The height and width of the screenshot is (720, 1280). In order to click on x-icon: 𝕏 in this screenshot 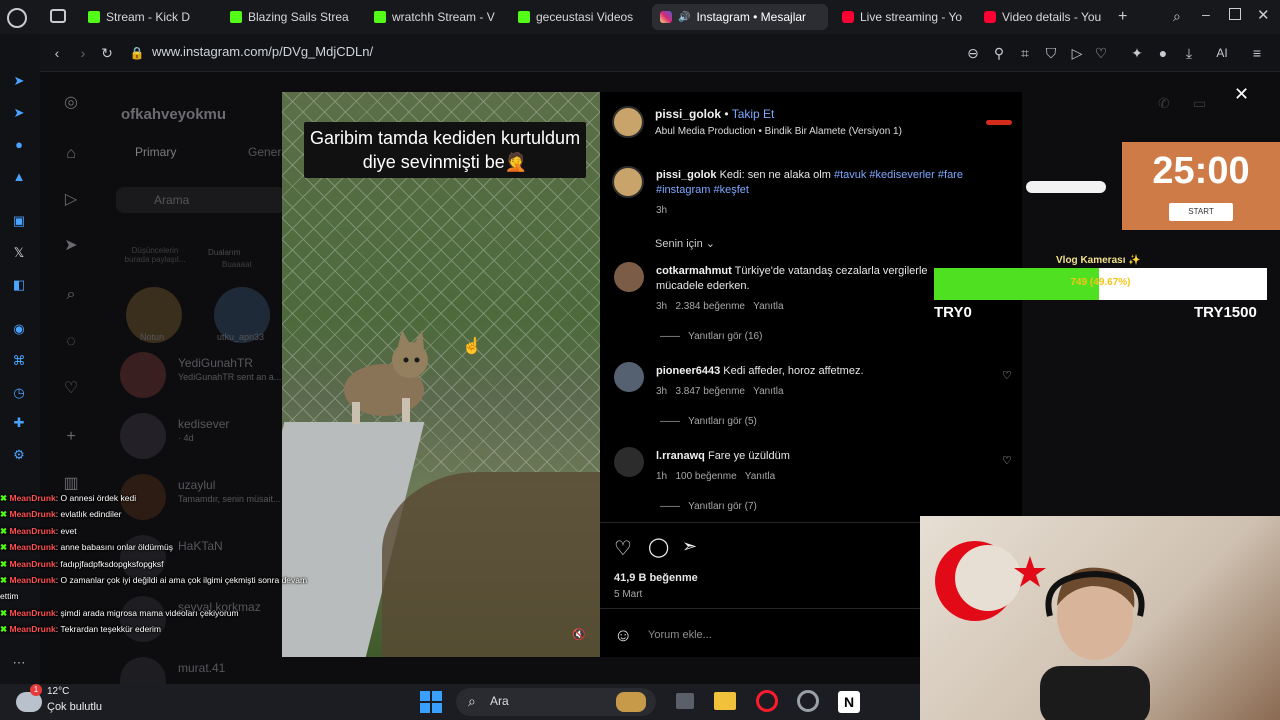, I will do `click(19, 253)`.